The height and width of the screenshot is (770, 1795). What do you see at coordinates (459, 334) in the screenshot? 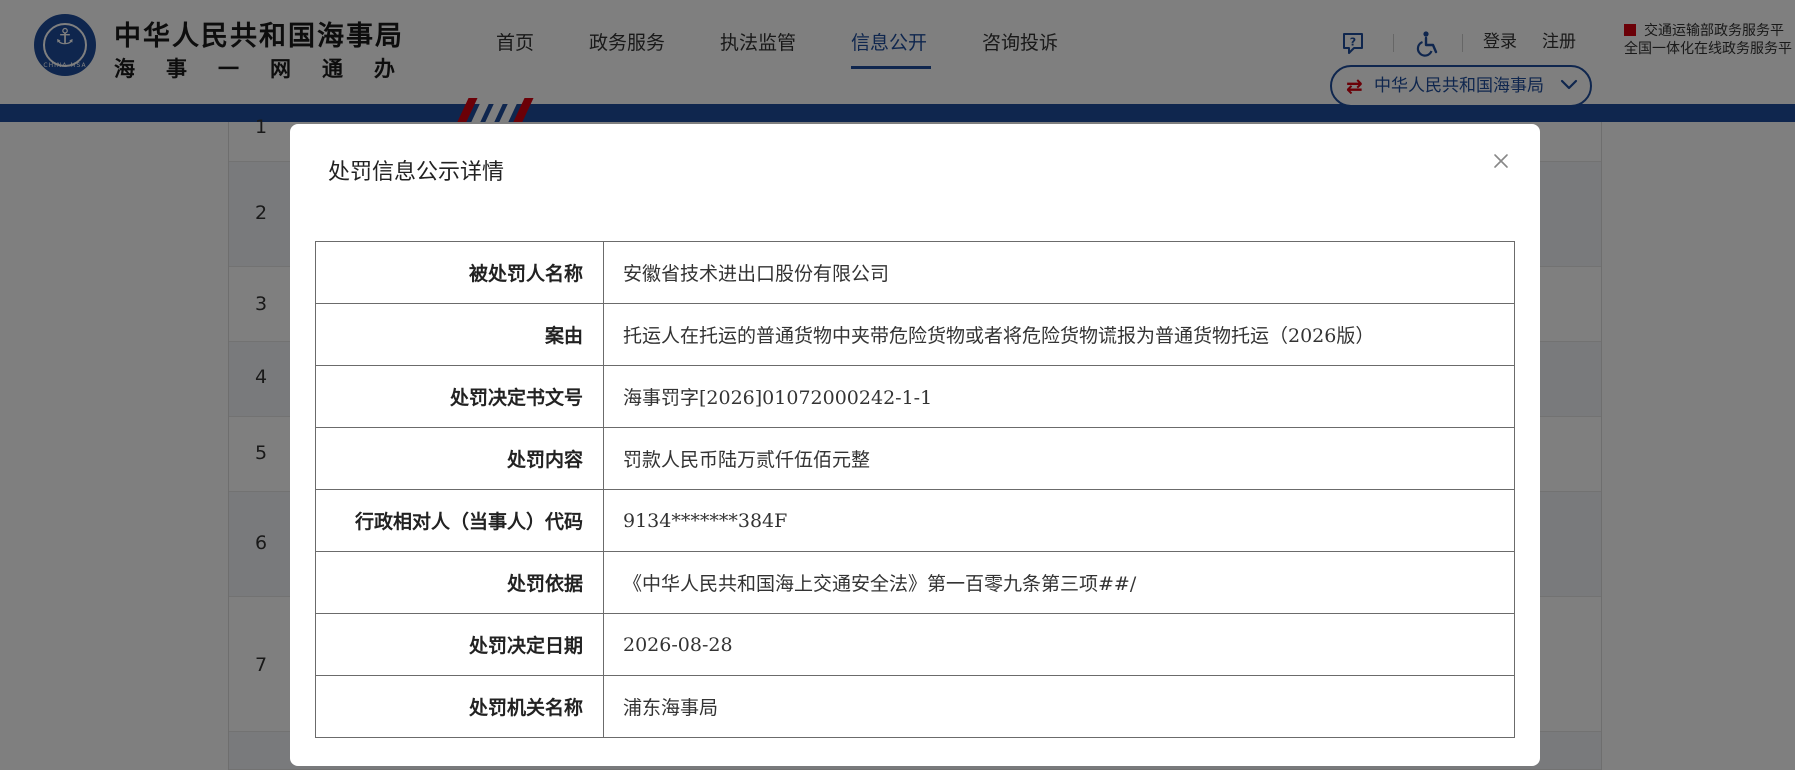
I see `detail-label: 案由` at bounding box center [459, 334].